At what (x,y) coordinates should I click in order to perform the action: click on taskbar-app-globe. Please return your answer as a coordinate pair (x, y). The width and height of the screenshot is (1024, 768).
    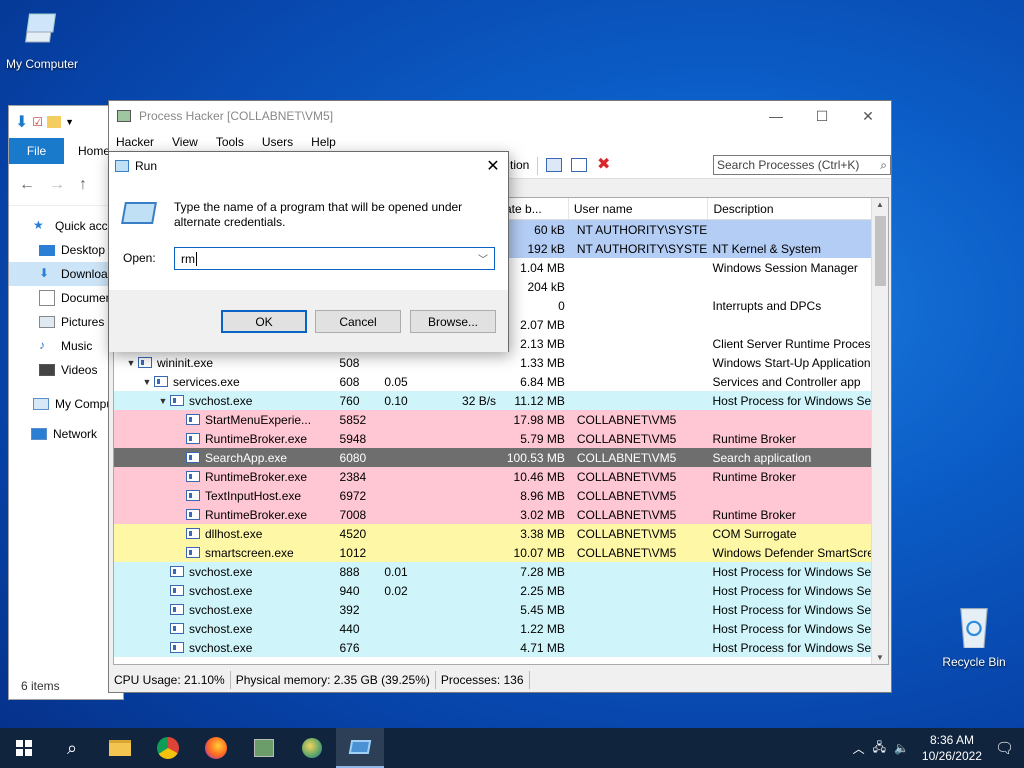
    Looking at the image, I should click on (312, 748).